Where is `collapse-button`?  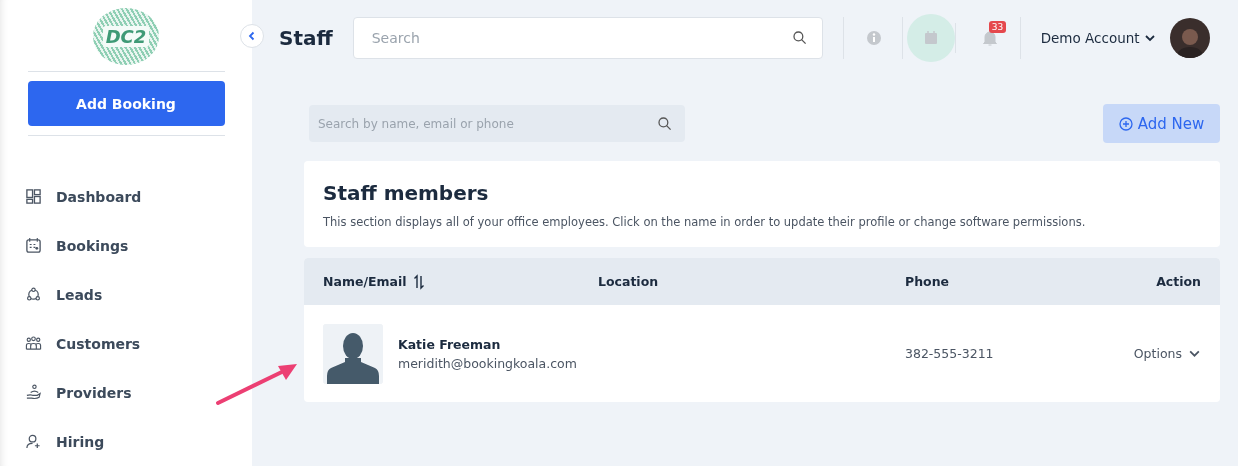
collapse-button is located at coordinates (252, 36).